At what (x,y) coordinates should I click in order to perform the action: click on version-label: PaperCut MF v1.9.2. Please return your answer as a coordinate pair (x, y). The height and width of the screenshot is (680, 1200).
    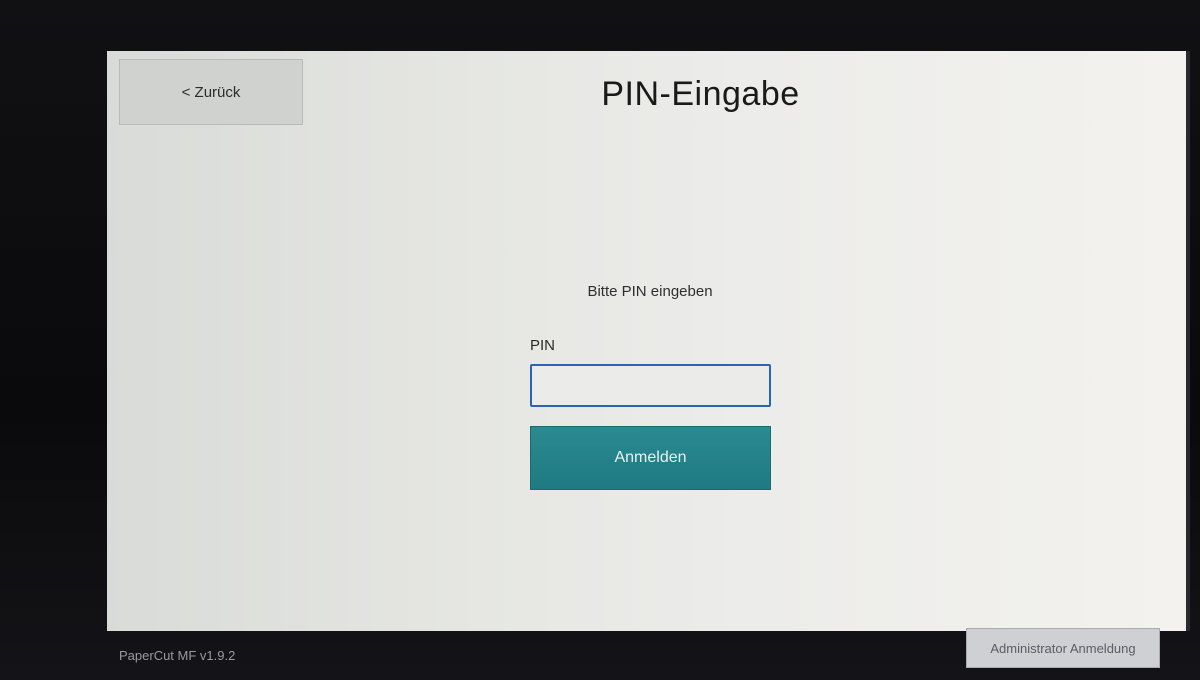
    Looking at the image, I should click on (177, 655).